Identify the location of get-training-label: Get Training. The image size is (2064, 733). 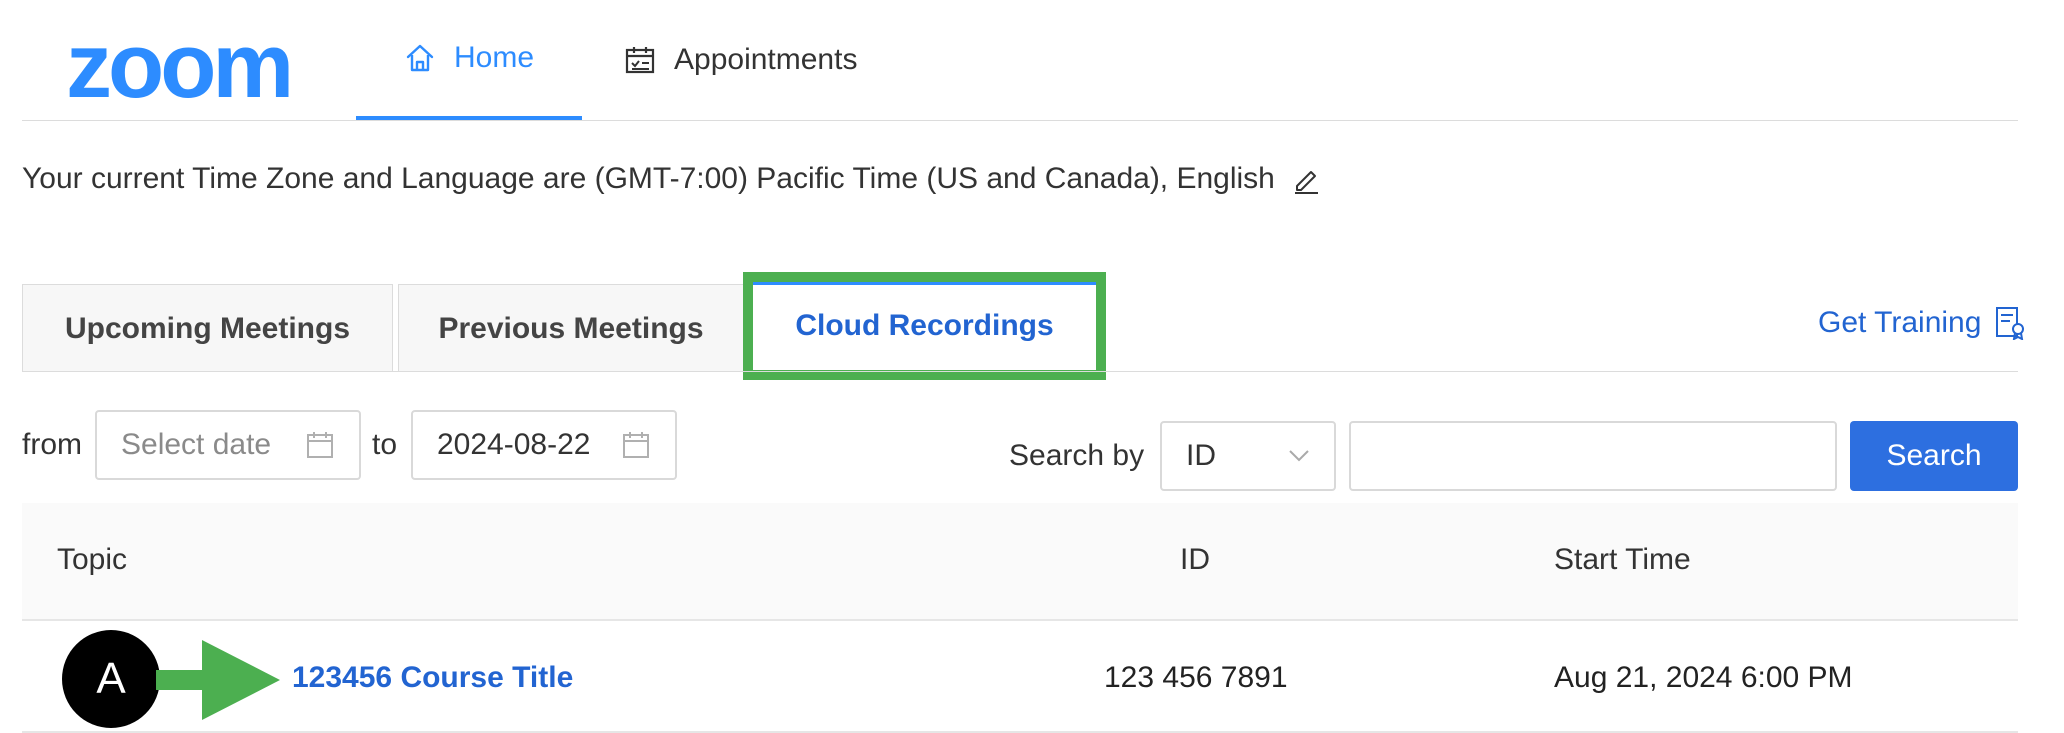
(1900, 322).